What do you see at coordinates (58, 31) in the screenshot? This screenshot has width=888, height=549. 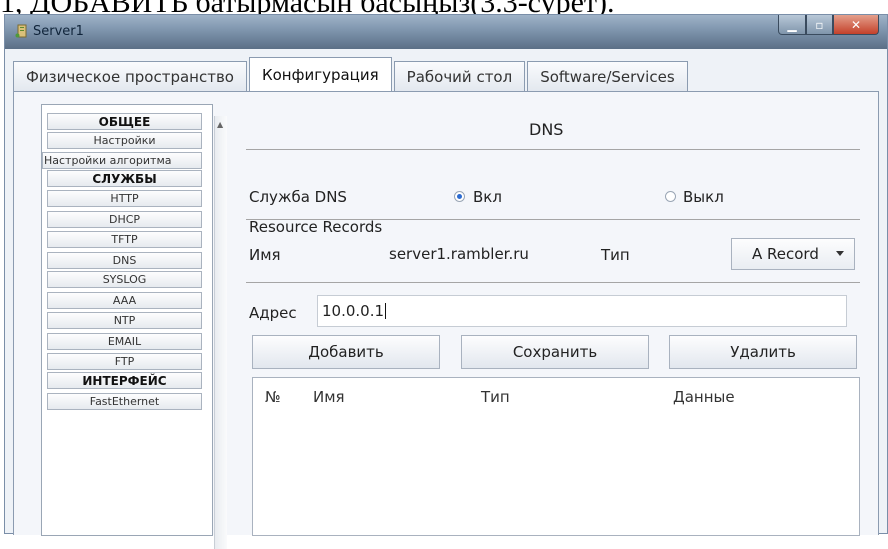 I see `window-title: Server1` at bounding box center [58, 31].